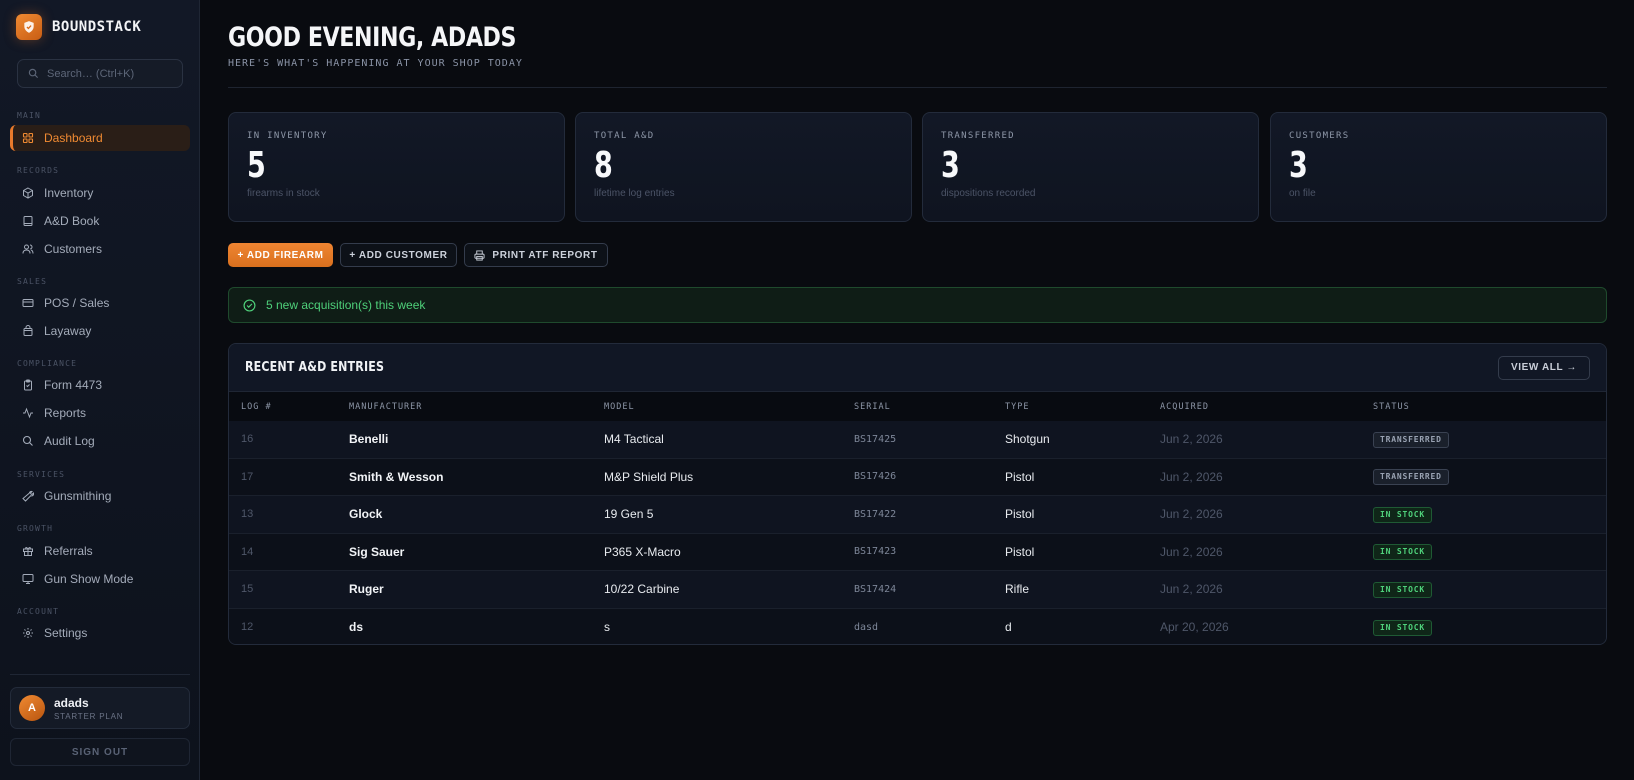 The width and height of the screenshot is (1634, 780). I want to click on brand: BOUNDSTACK, so click(78, 27).